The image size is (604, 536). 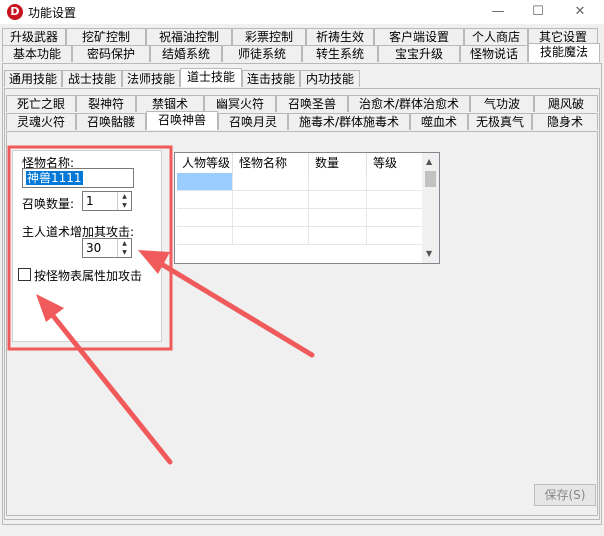 What do you see at coordinates (90, 248) in the screenshot?
I see `highlight-box` at bounding box center [90, 248].